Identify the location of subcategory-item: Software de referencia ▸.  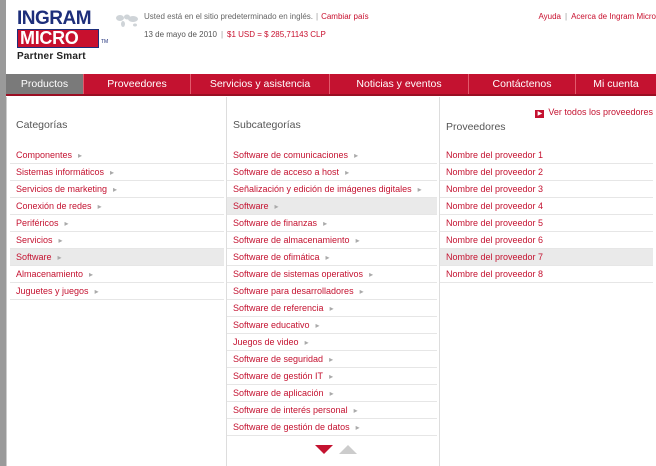
(332, 308).